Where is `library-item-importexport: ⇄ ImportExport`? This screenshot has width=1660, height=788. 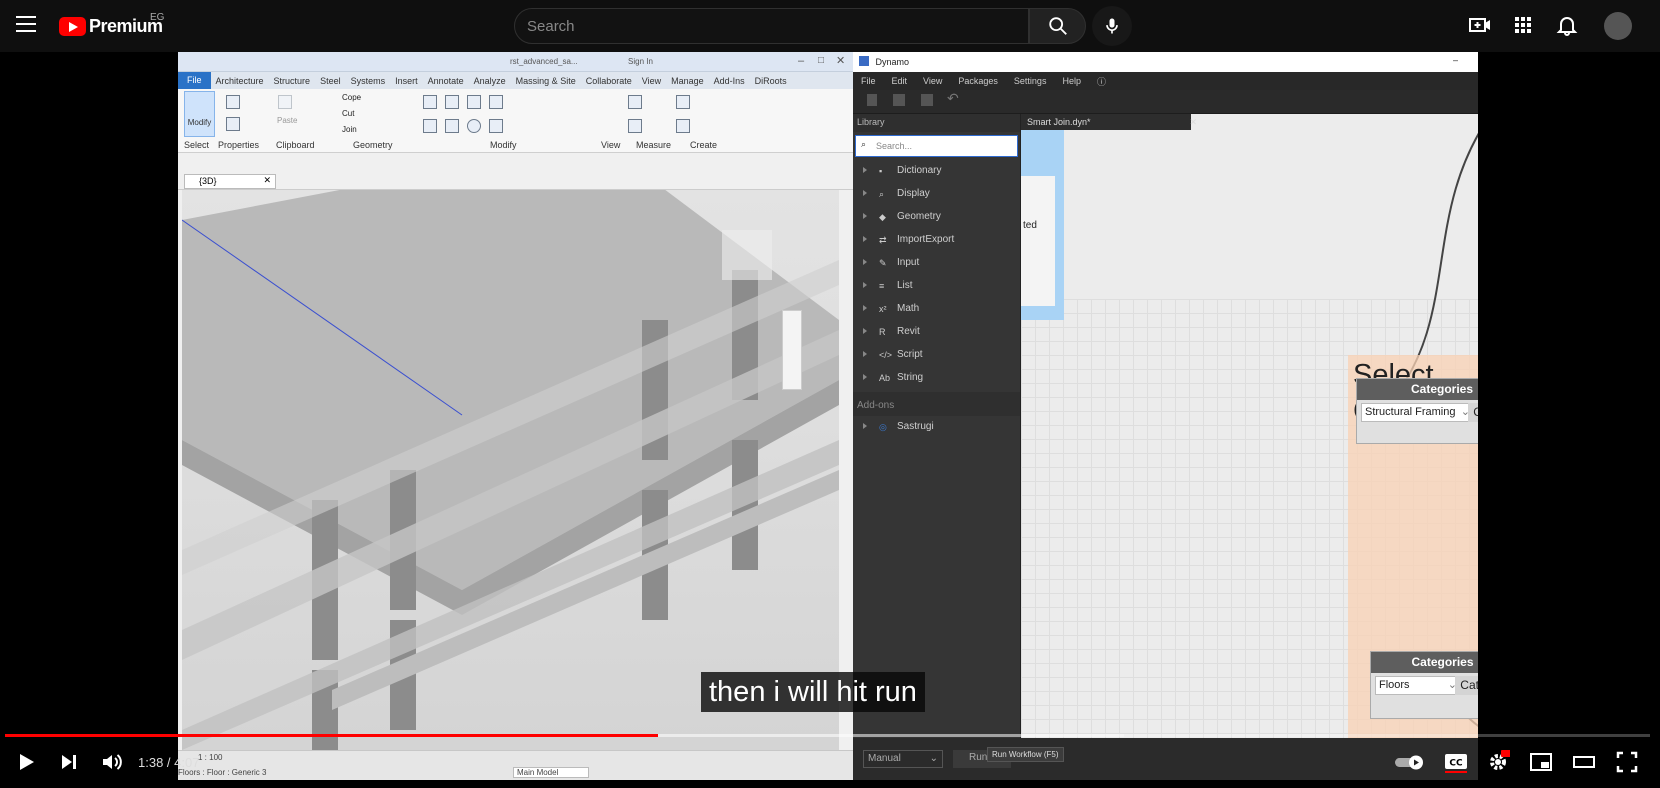 library-item-importexport: ⇄ ImportExport is located at coordinates (936, 240).